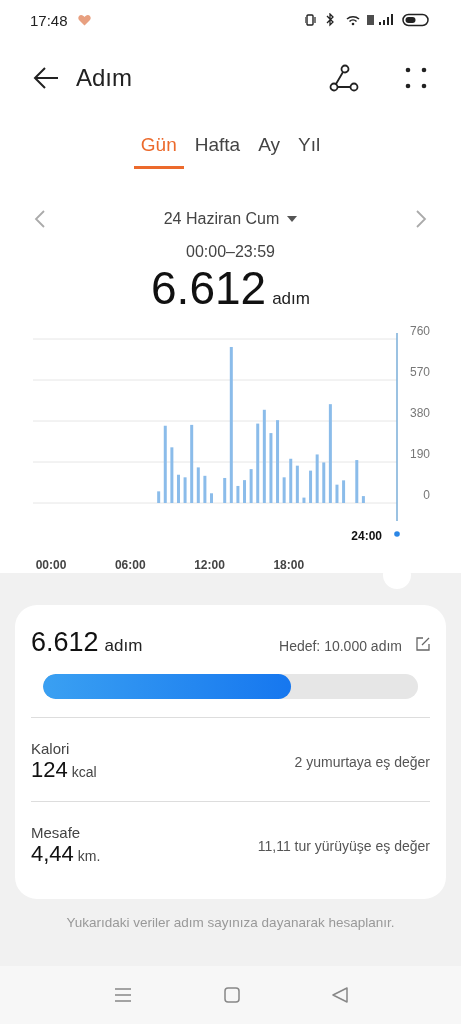 The image size is (461, 1024). What do you see at coordinates (421, 219) in the screenshot?
I see `next-icon` at bounding box center [421, 219].